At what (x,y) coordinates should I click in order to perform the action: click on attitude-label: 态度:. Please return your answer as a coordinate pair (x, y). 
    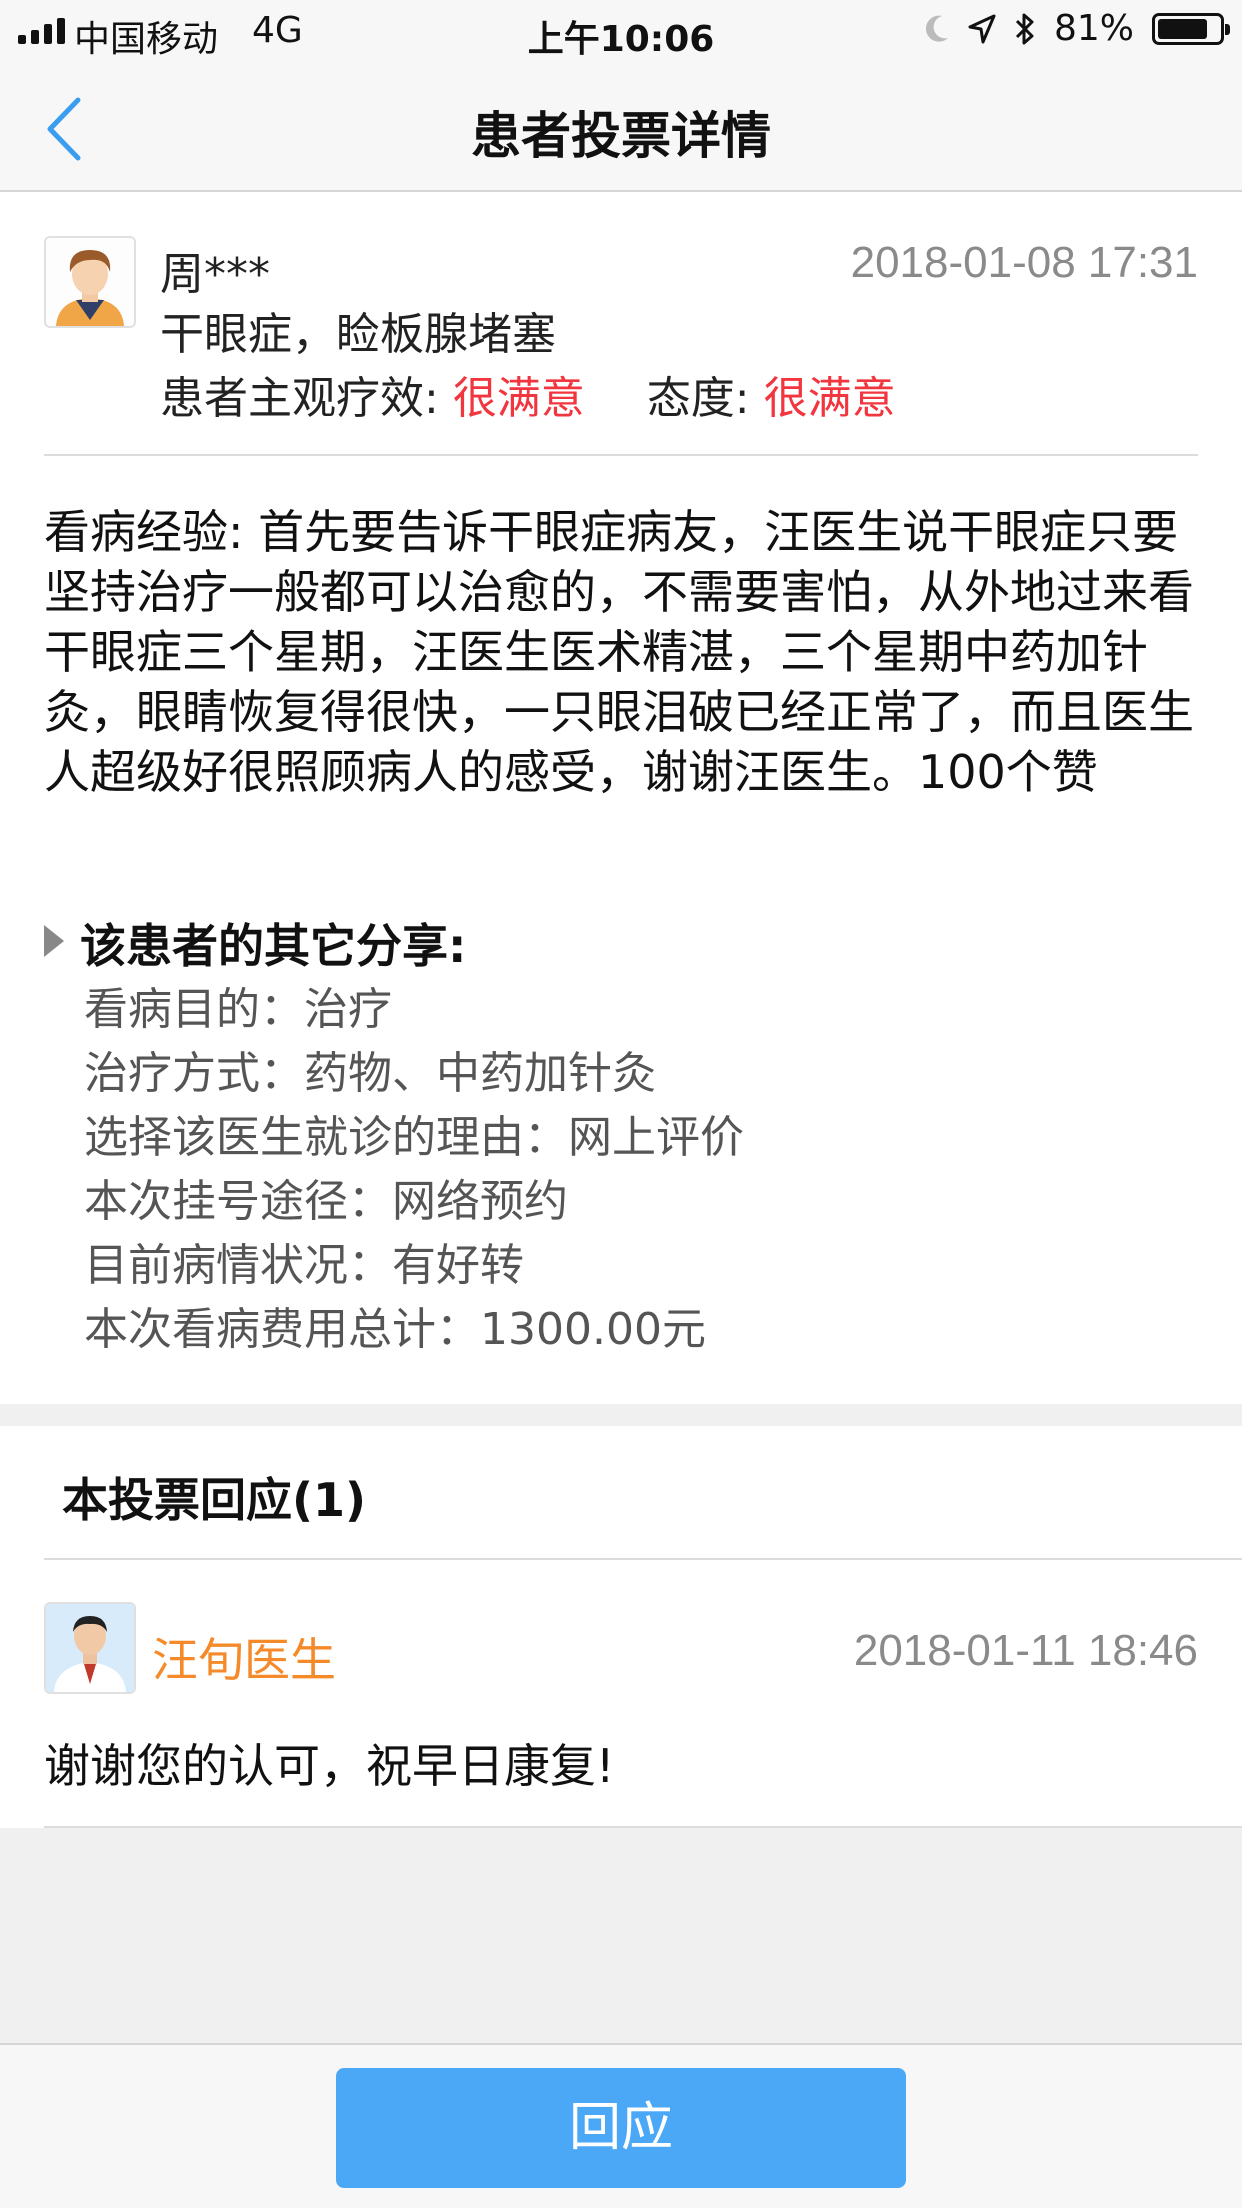
    Looking at the image, I should click on (705, 398).